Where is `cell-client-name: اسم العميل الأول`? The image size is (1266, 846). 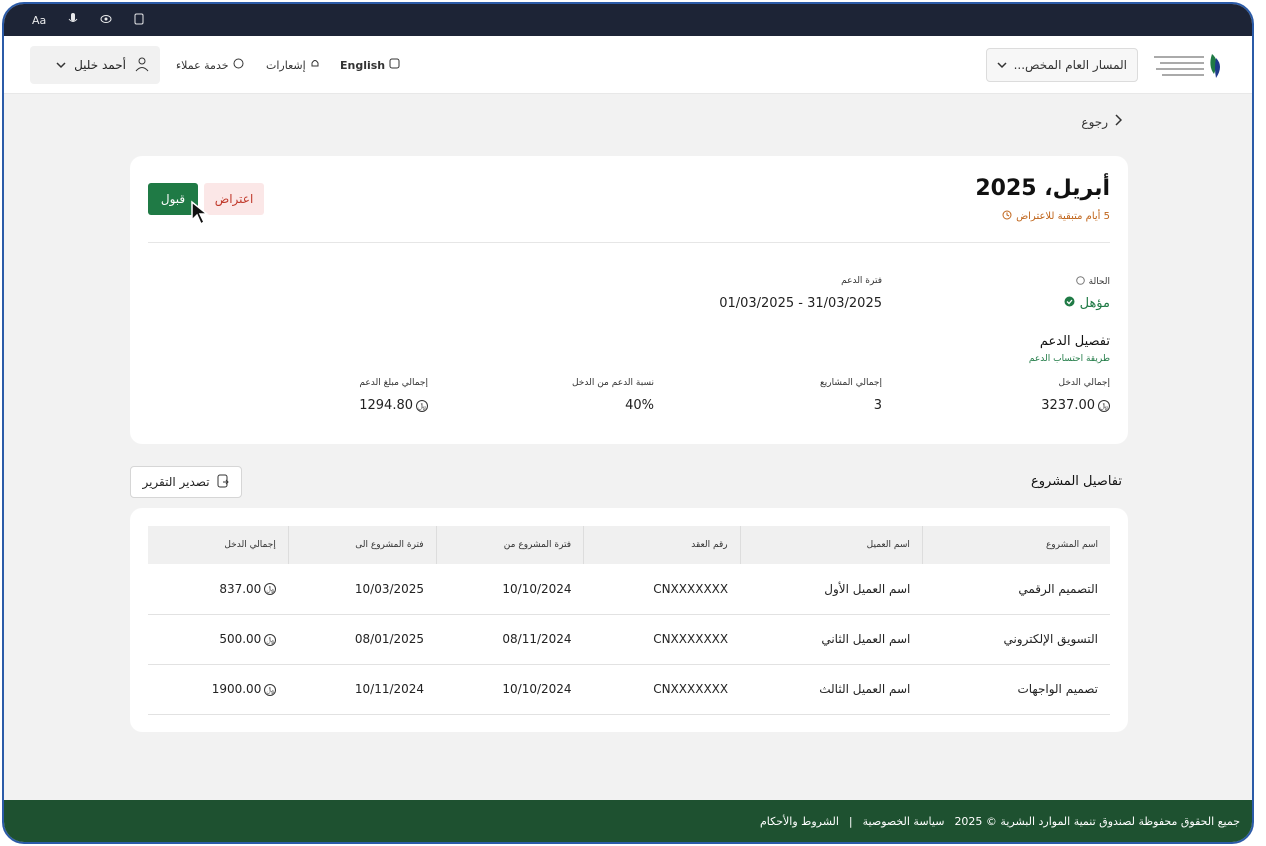
cell-client-name: اسم العميل الأول is located at coordinates (831, 589).